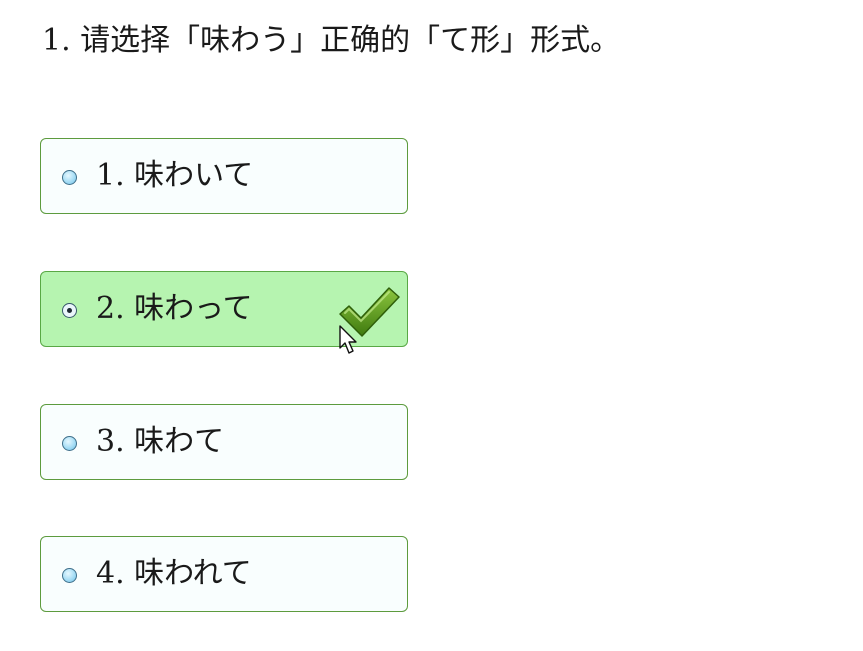 The height and width of the screenshot is (651, 863). I want to click on option-4-label: 4. 味われて, so click(174, 573).